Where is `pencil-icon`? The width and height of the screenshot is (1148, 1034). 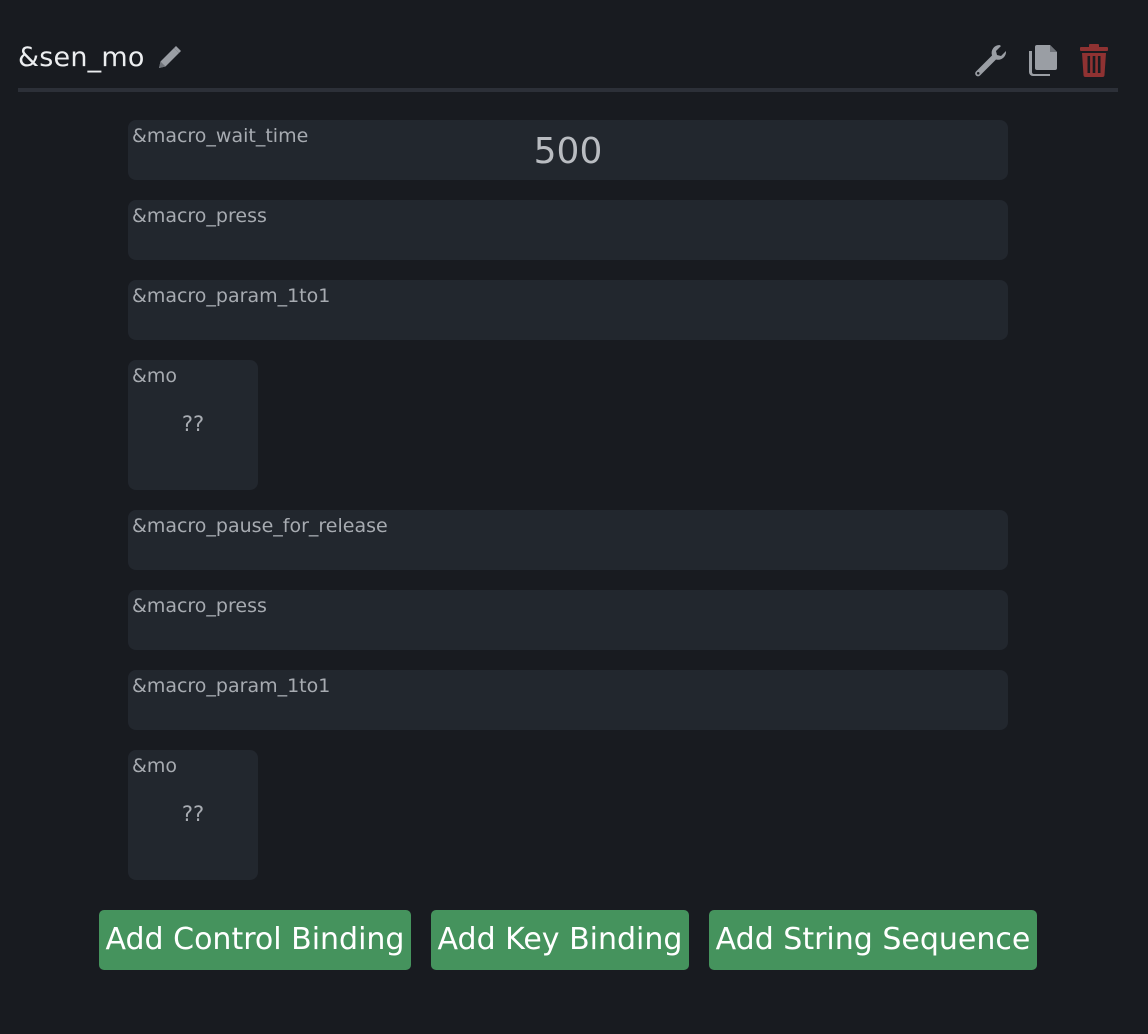
pencil-icon is located at coordinates (169, 58).